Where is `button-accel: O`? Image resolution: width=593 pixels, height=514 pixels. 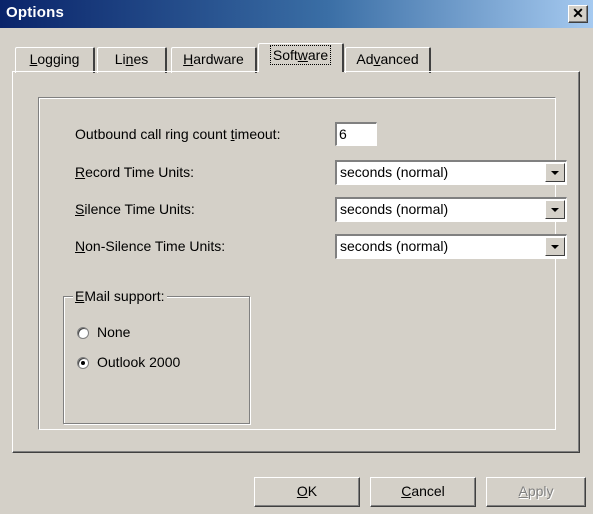 button-accel: O is located at coordinates (302, 491).